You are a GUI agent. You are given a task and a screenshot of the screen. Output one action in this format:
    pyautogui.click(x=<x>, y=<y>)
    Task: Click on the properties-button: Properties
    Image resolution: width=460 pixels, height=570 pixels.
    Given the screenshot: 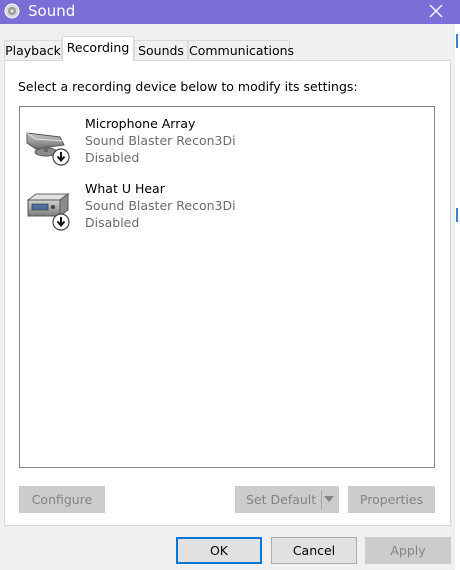 What is the action you would take?
    pyautogui.click(x=391, y=499)
    